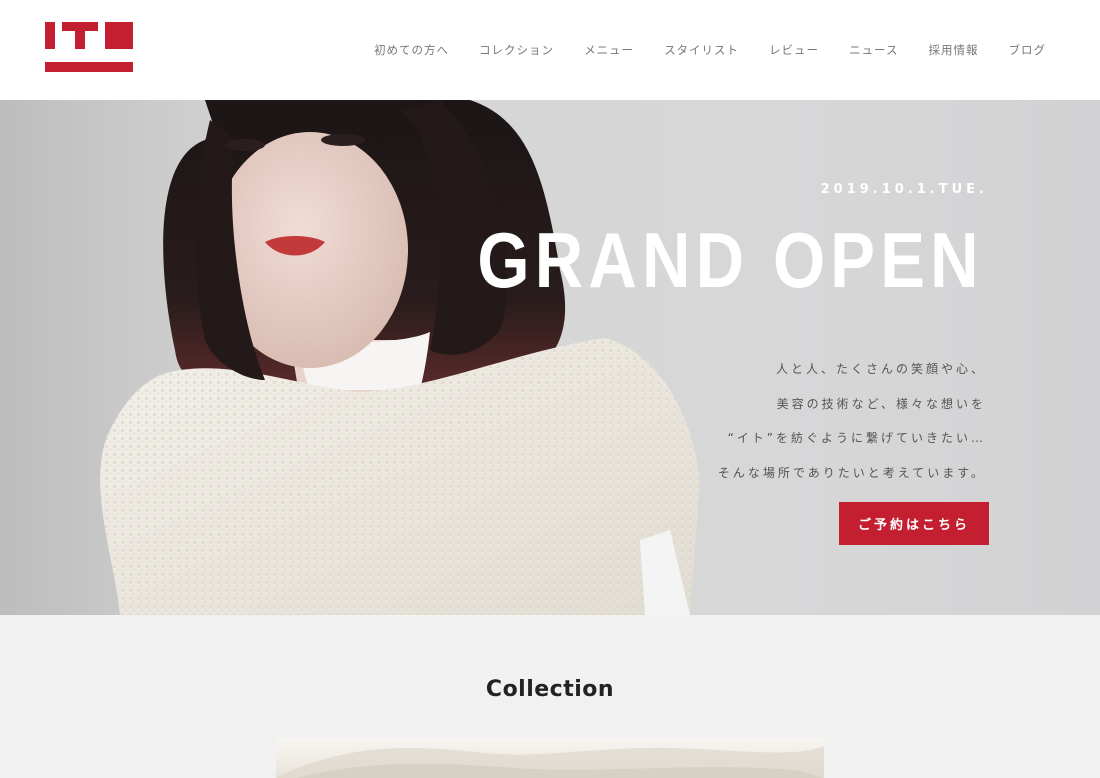  What do you see at coordinates (904, 189) in the screenshot?
I see `hero-date: 2019.10.1.TUE.` at bounding box center [904, 189].